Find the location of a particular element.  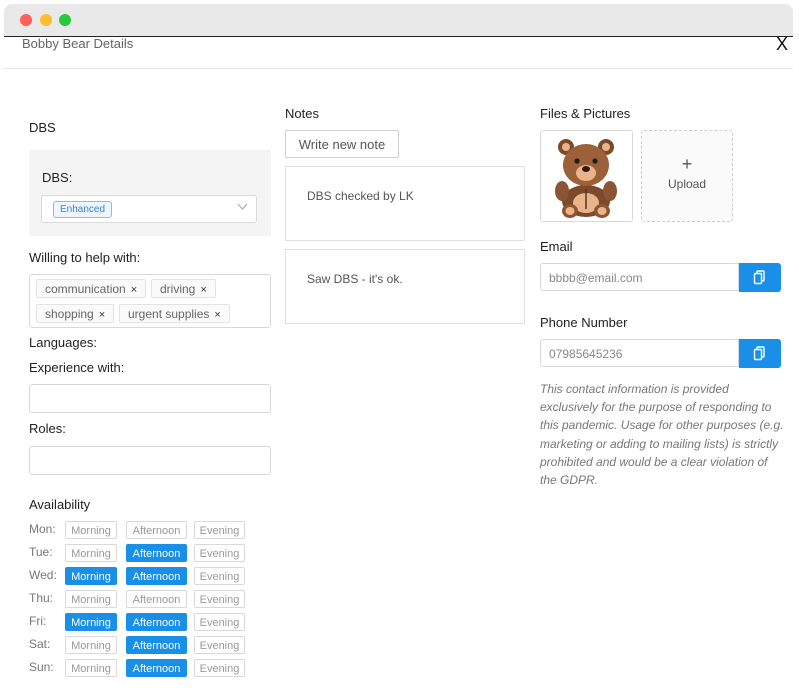

teddy-bear-image is located at coordinates (586, 178).